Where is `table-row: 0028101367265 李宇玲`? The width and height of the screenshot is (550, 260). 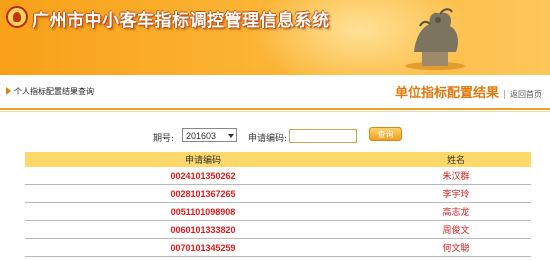 table-row: 0028101367265 李宇玲 is located at coordinates (278, 193).